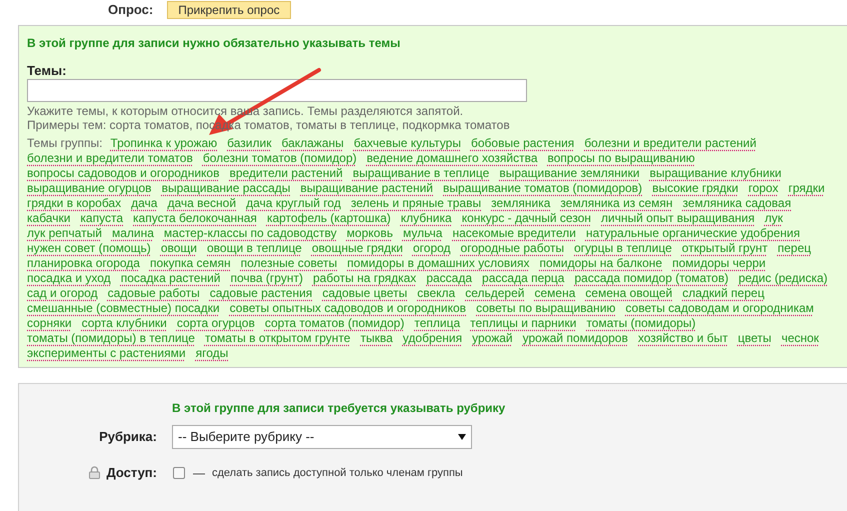 This screenshot has height=511, width=847. I want to click on topic-link: базилик, so click(249, 143).